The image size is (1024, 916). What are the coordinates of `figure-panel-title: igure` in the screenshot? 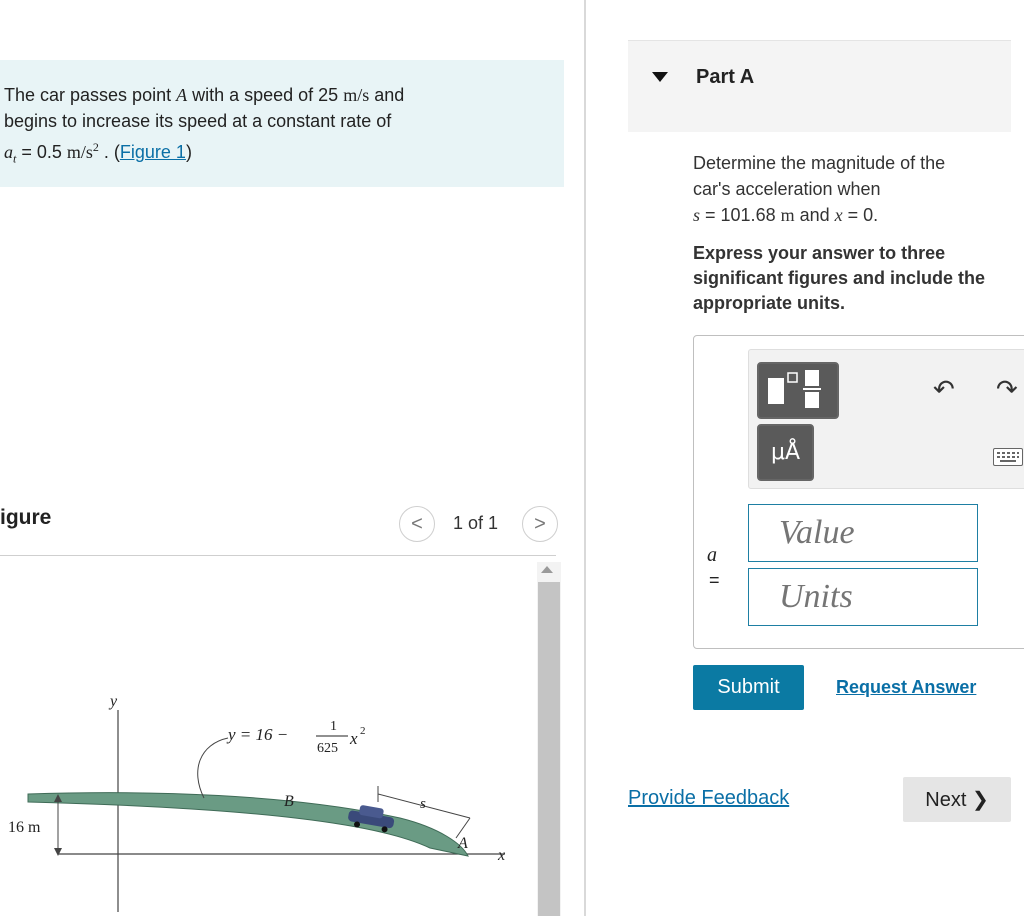 It's located at (26, 517).